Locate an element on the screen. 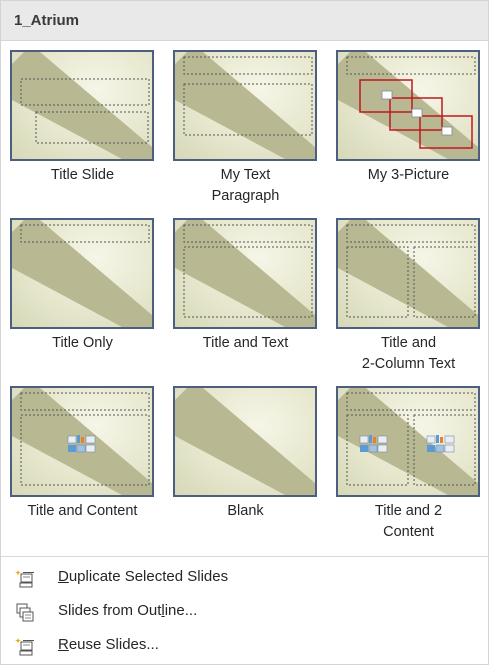  duplicate-slides-icon is located at coordinates (25, 579).